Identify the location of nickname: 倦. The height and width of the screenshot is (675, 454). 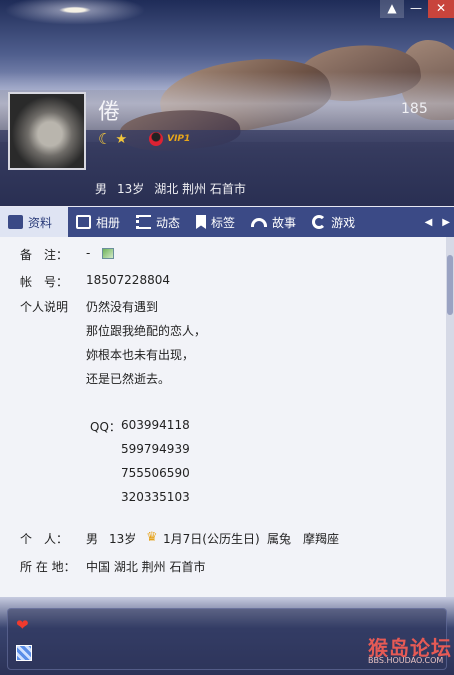
(109, 112).